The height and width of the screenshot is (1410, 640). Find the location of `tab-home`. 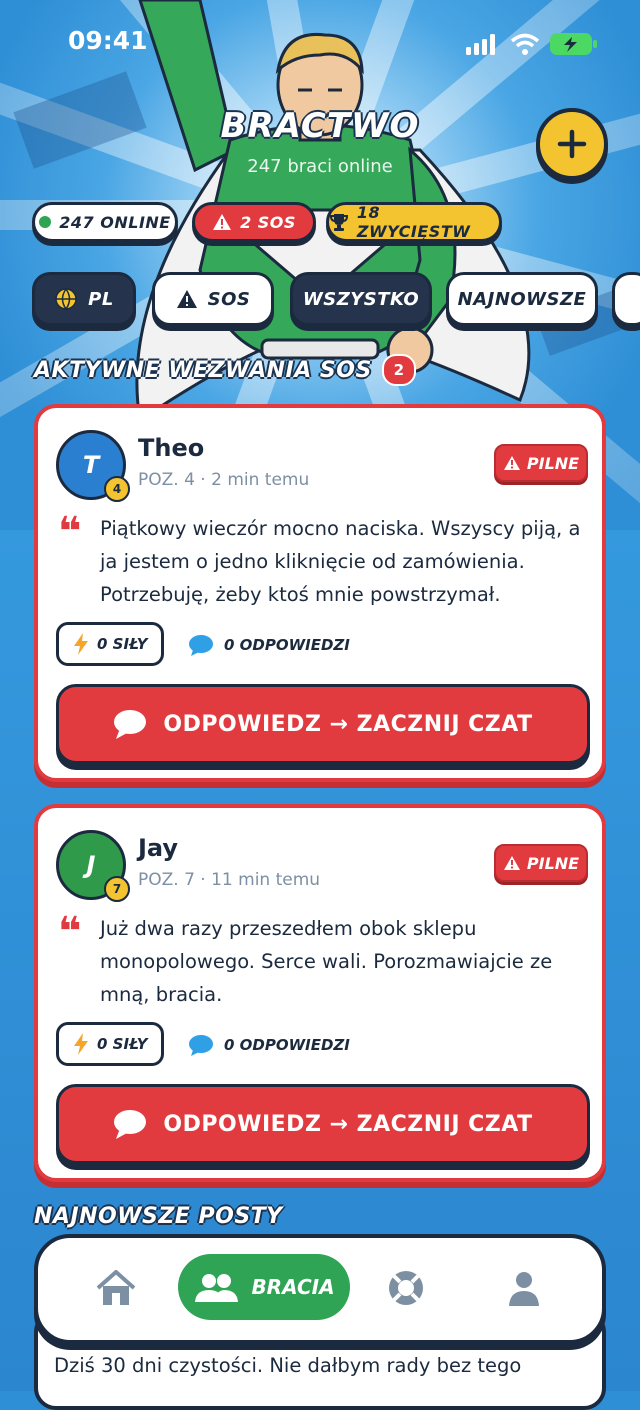

tab-home is located at coordinates (116, 1288).